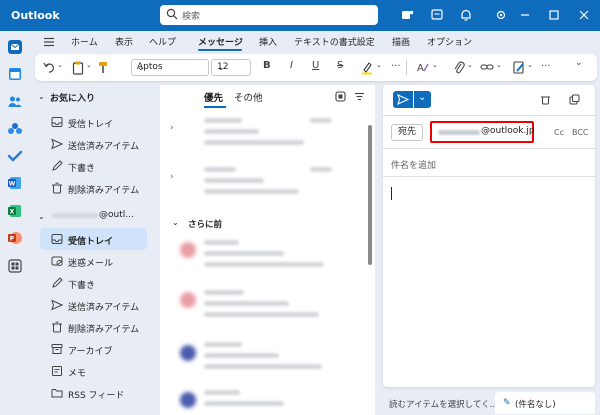 The width and height of the screenshot is (600, 415). What do you see at coordinates (15, 47) in the screenshot?
I see `mail-icon` at bounding box center [15, 47].